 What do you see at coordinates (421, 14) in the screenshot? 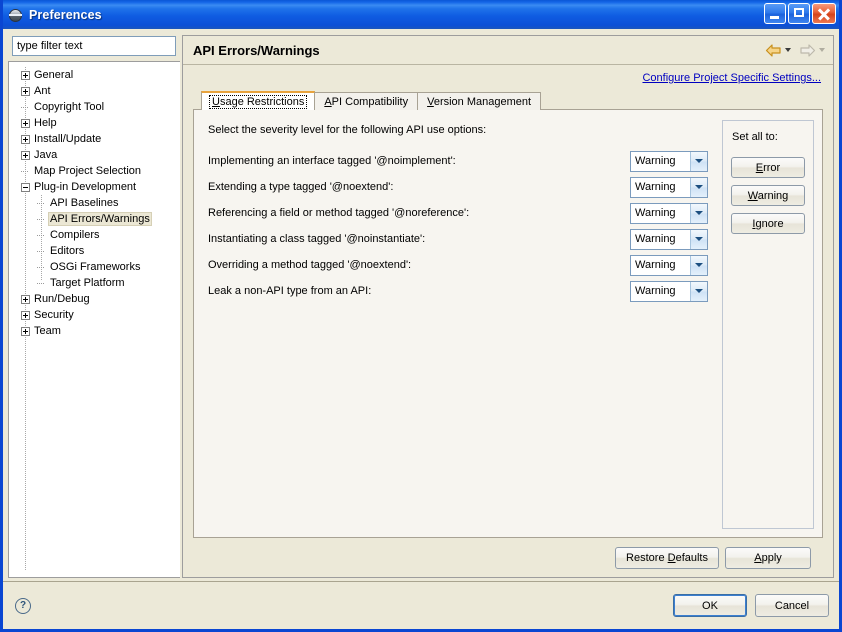
I see `title-bar: Preferences` at bounding box center [421, 14].